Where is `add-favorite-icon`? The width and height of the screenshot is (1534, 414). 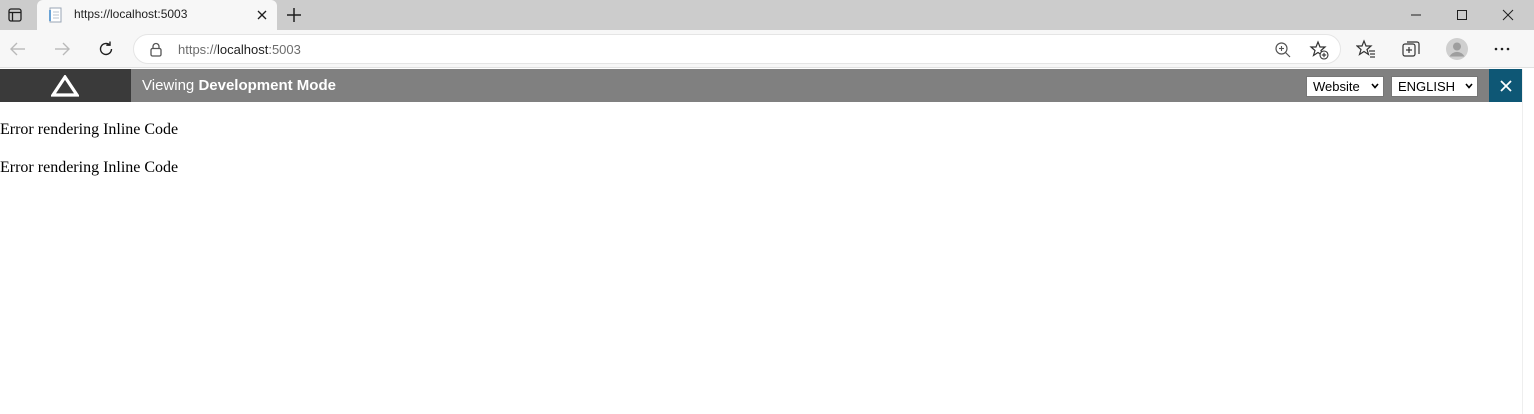 add-favorite-icon is located at coordinates (1319, 50).